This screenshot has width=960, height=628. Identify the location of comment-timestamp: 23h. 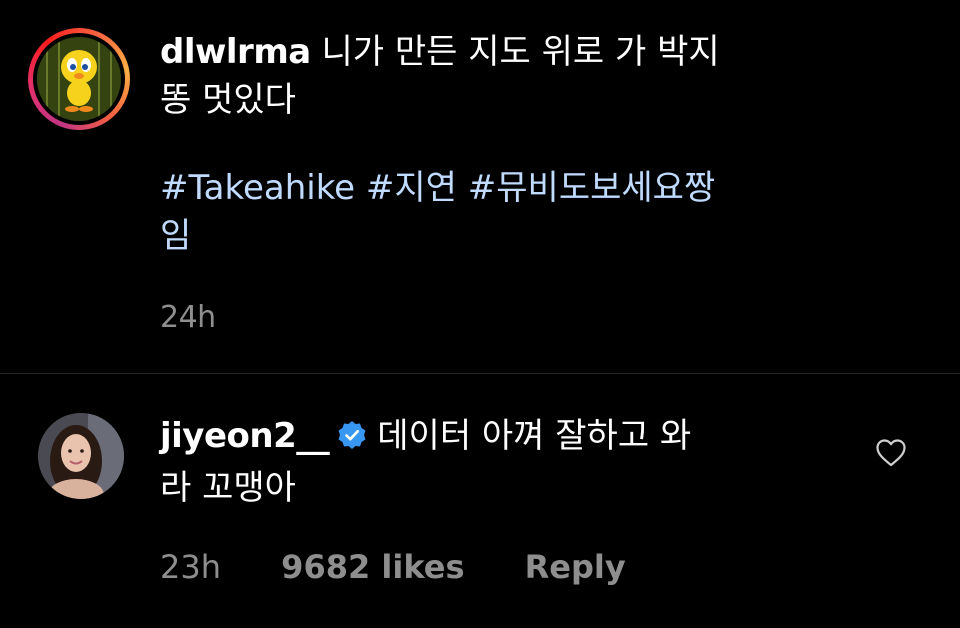
(190, 567).